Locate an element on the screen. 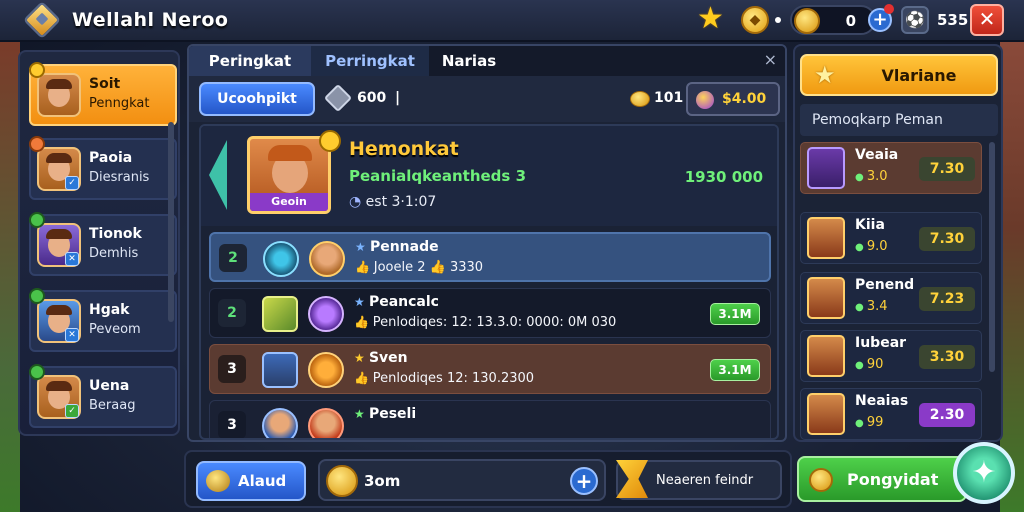  coins-value: 101 is located at coordinates (669, 98).